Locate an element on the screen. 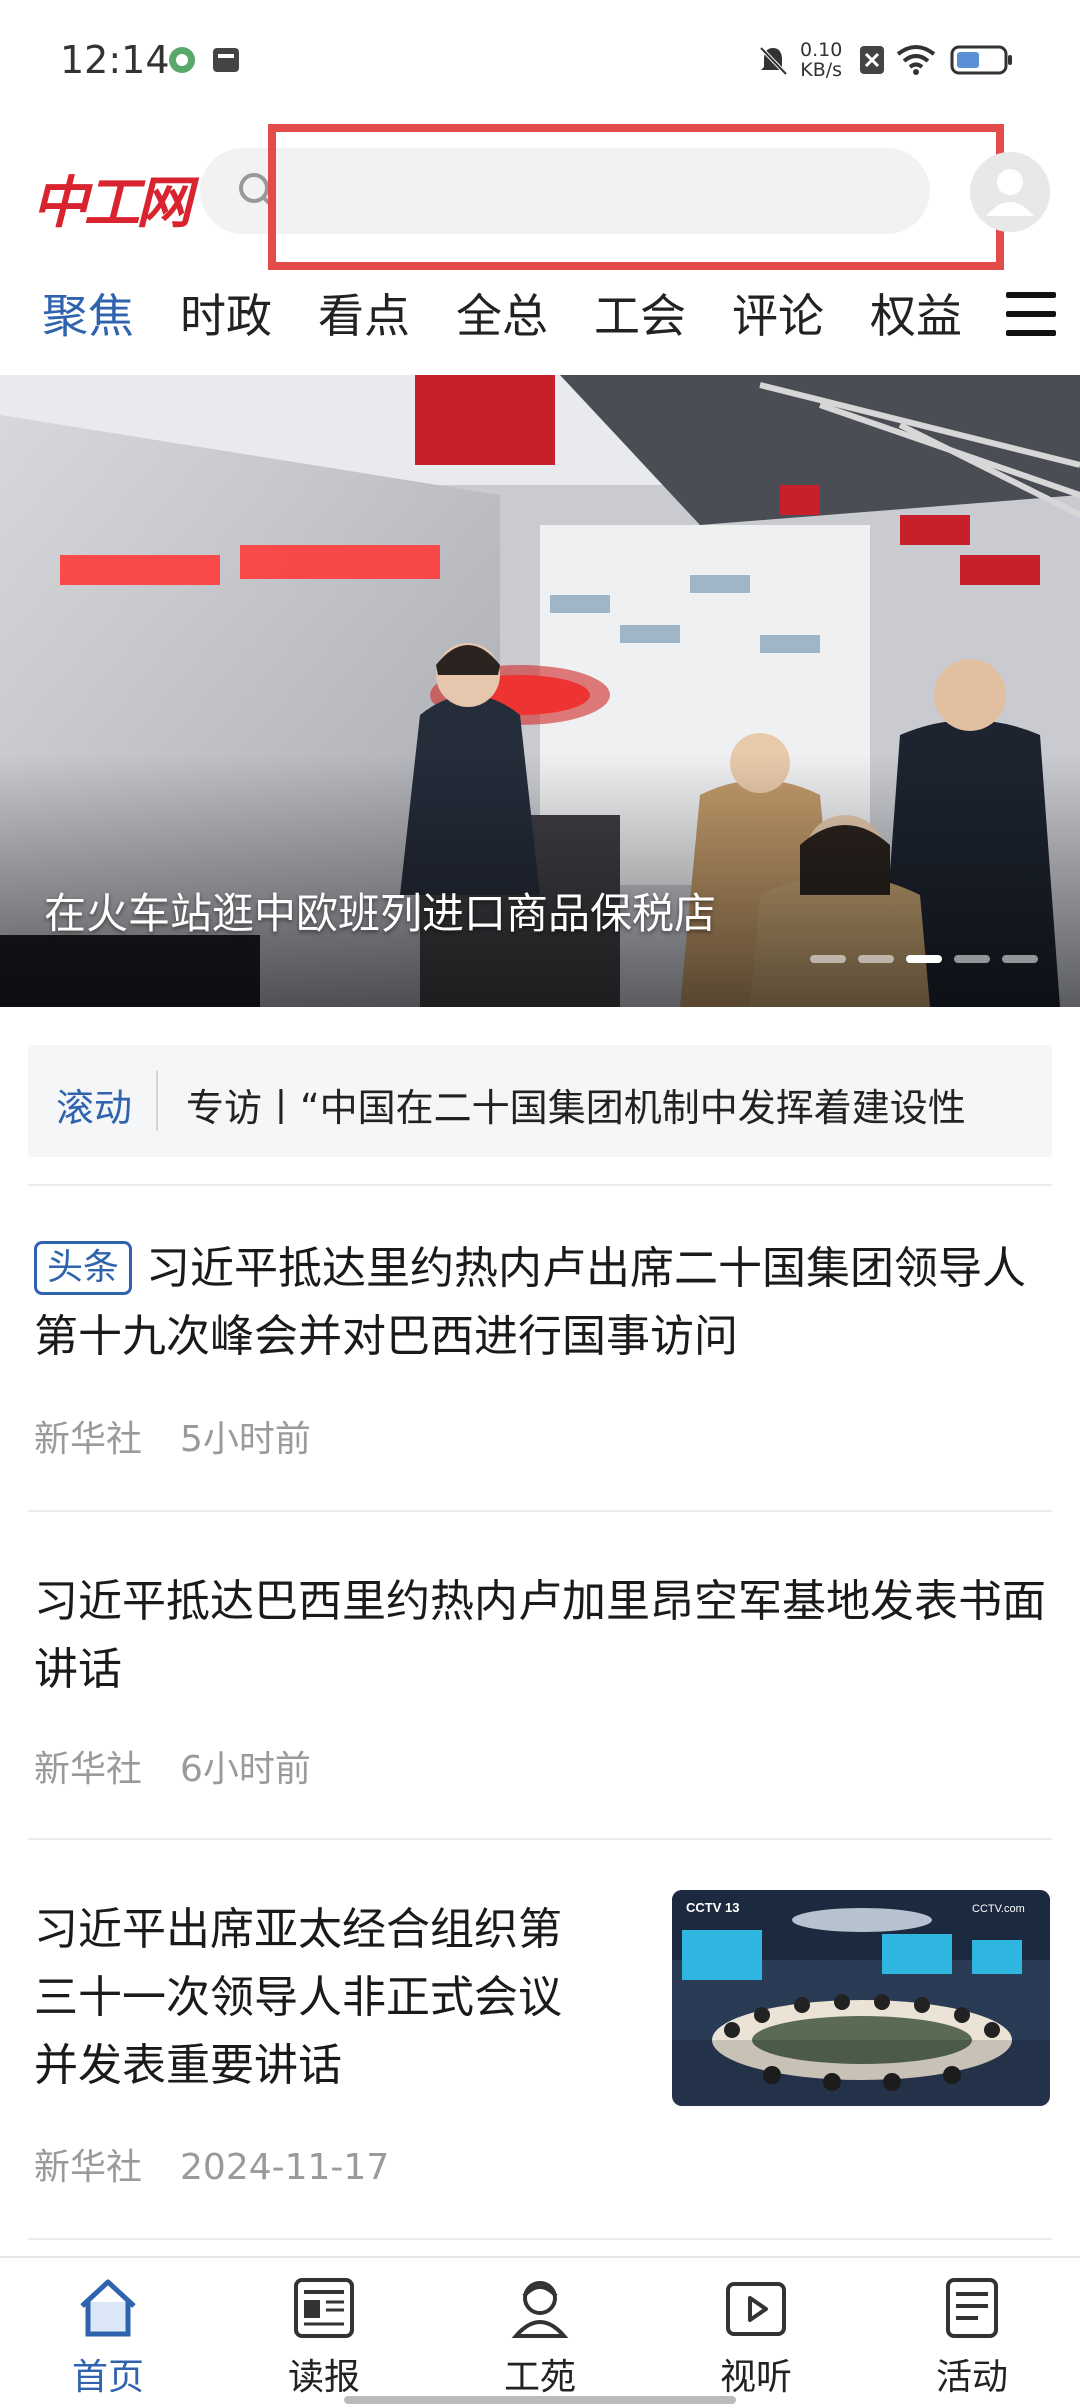 Image resolution: width=1080 pixels, height=2408 pixels. nav-label: 首页 is located at coordinates (107, 2377).